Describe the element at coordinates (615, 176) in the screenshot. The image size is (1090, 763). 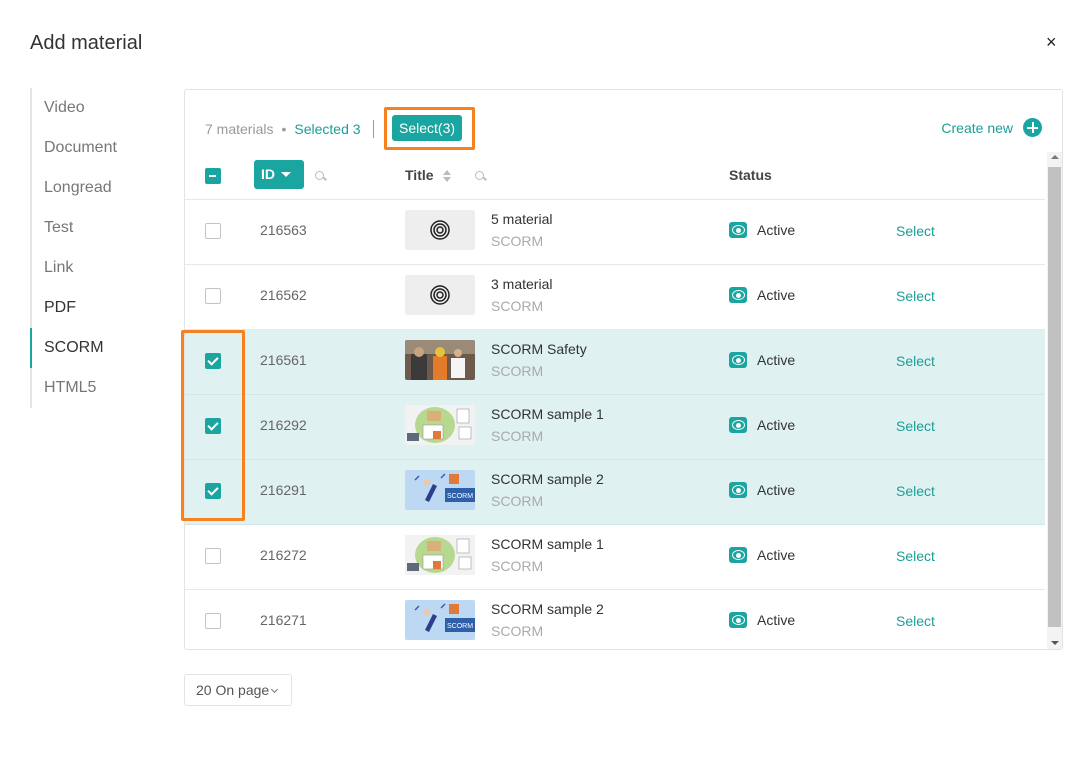
I see `table-header: ID Title Status` at that location.